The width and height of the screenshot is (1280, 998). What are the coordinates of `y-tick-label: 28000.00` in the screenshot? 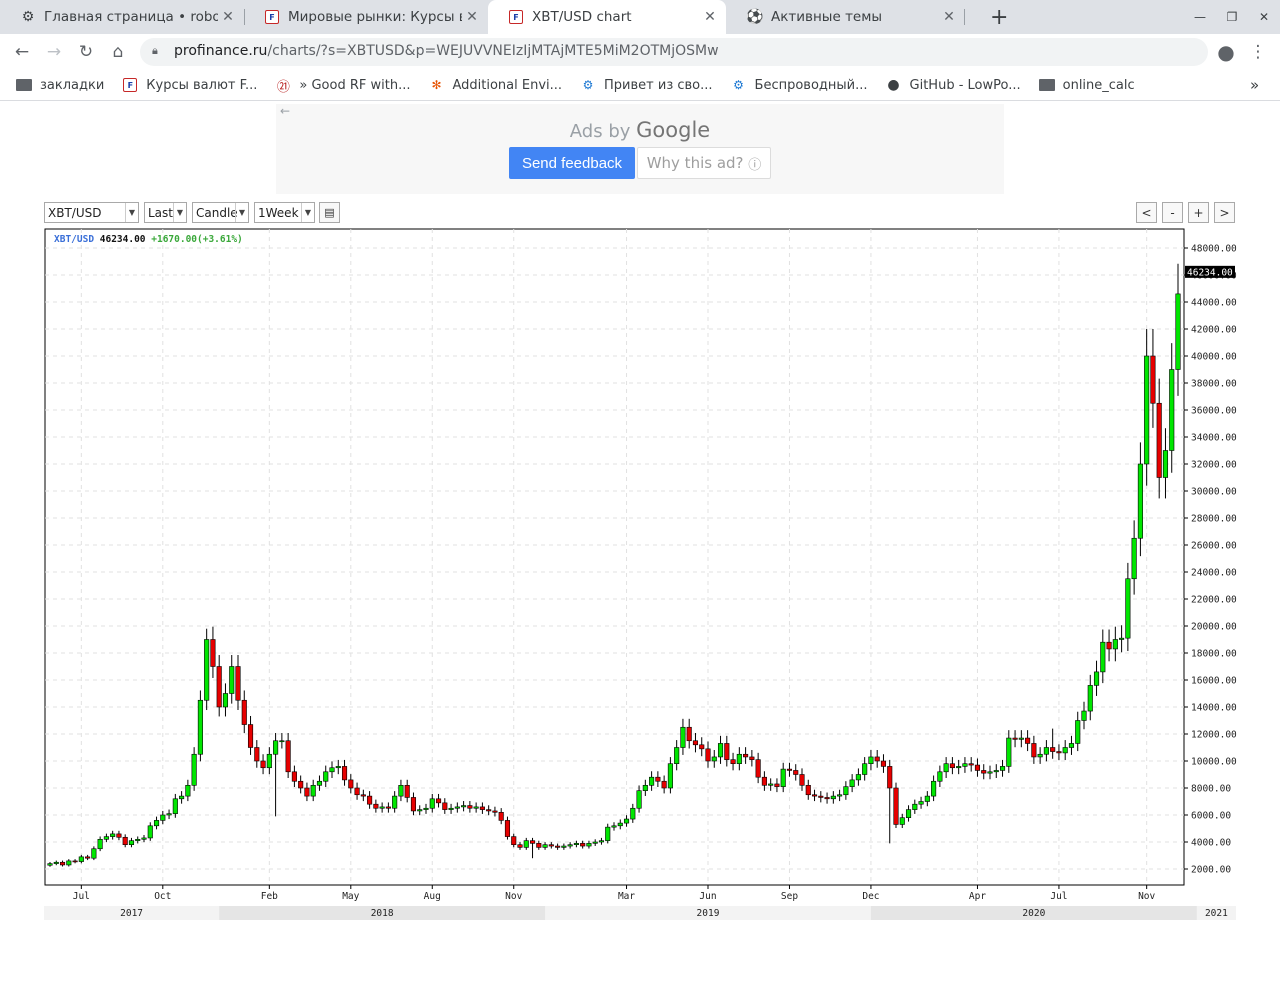 It's located at (1214, 519).